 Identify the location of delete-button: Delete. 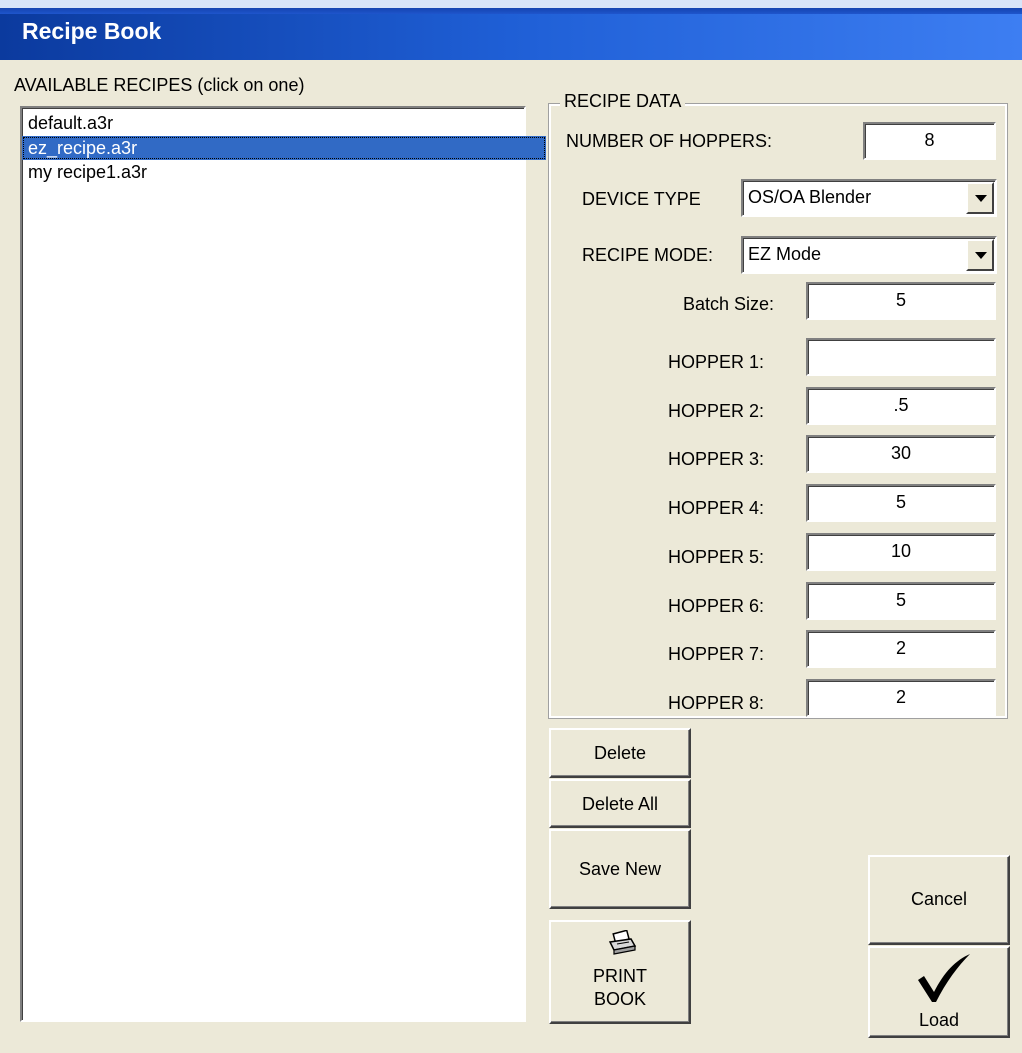
(620, 753).